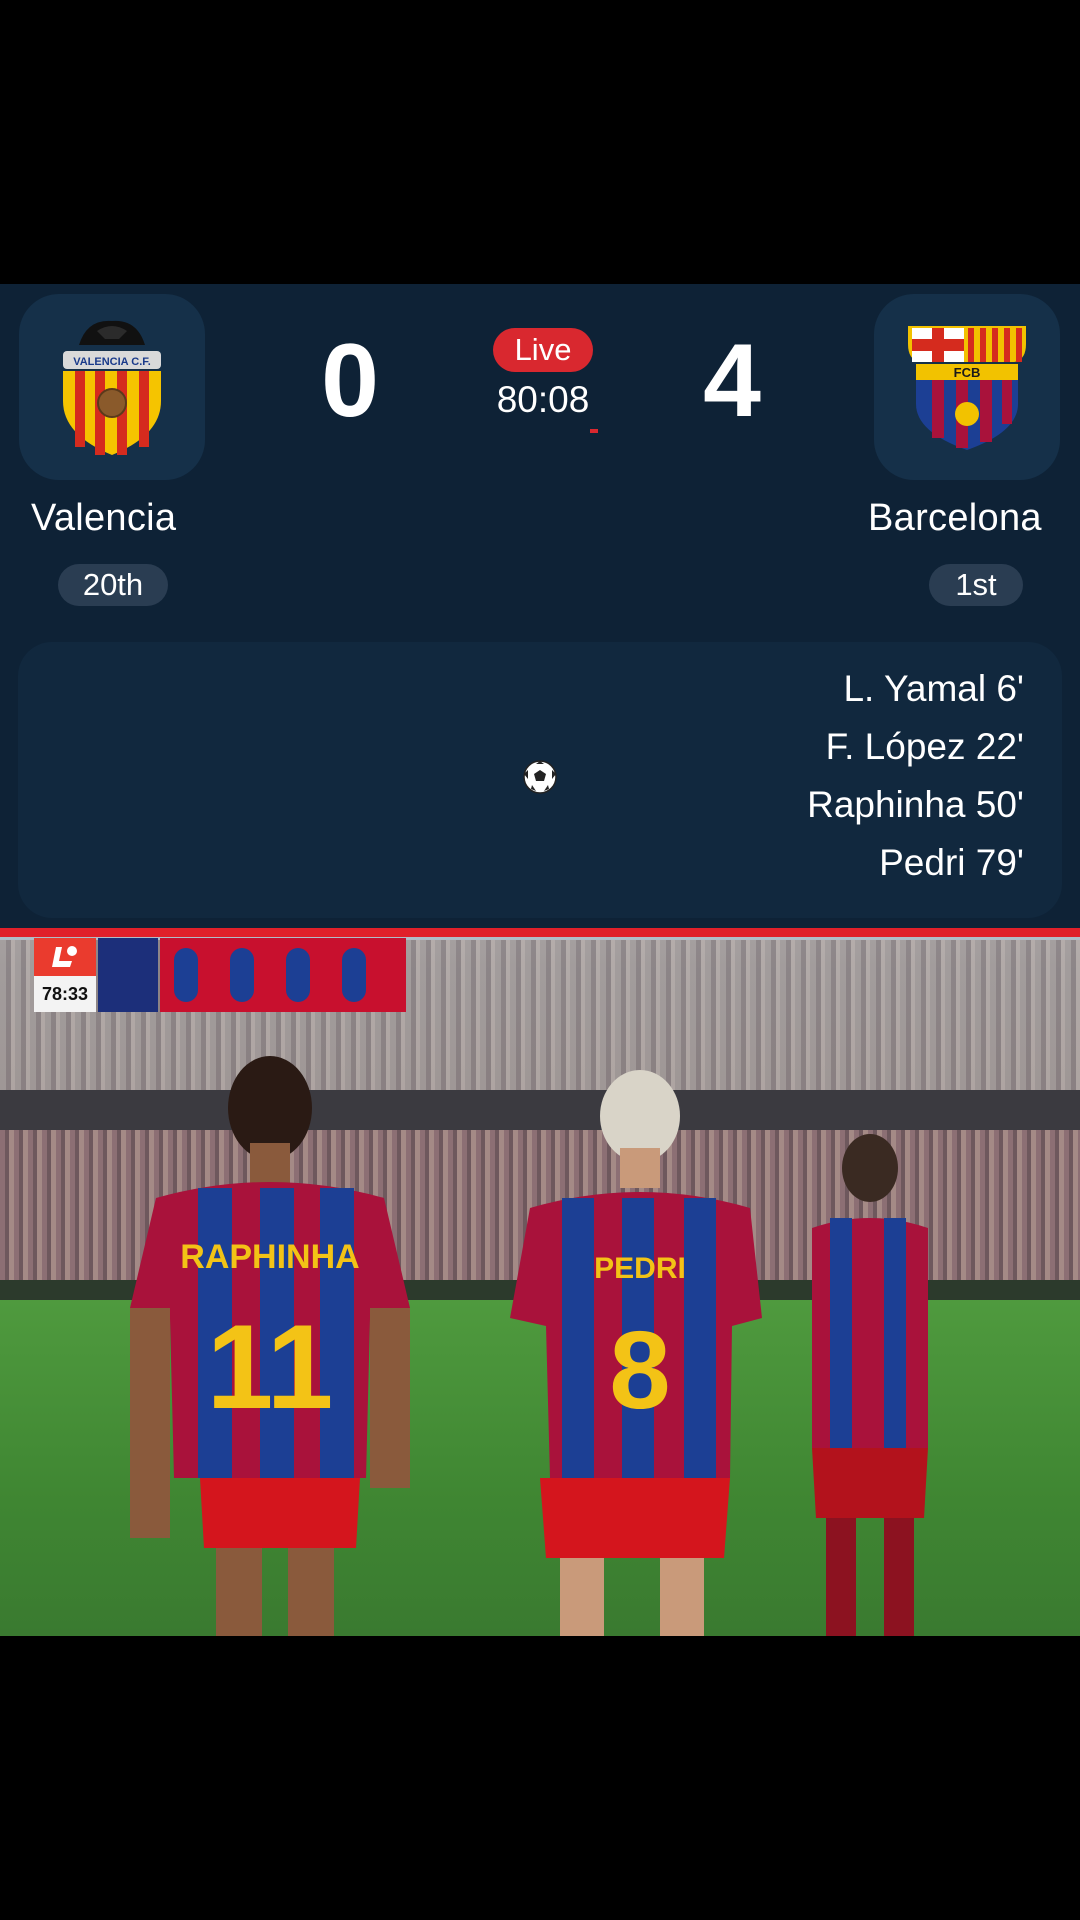 The width and height of the screenshot is (1080, 1920). I want to click on live-status-badge: Live, so click(543, 350).